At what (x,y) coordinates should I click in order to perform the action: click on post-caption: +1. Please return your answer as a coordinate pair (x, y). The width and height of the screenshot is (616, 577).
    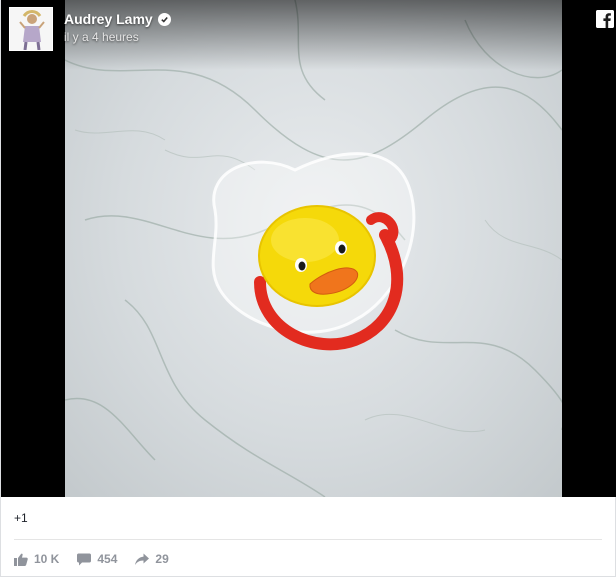
    Looking at the image, I should click on (21, 518).